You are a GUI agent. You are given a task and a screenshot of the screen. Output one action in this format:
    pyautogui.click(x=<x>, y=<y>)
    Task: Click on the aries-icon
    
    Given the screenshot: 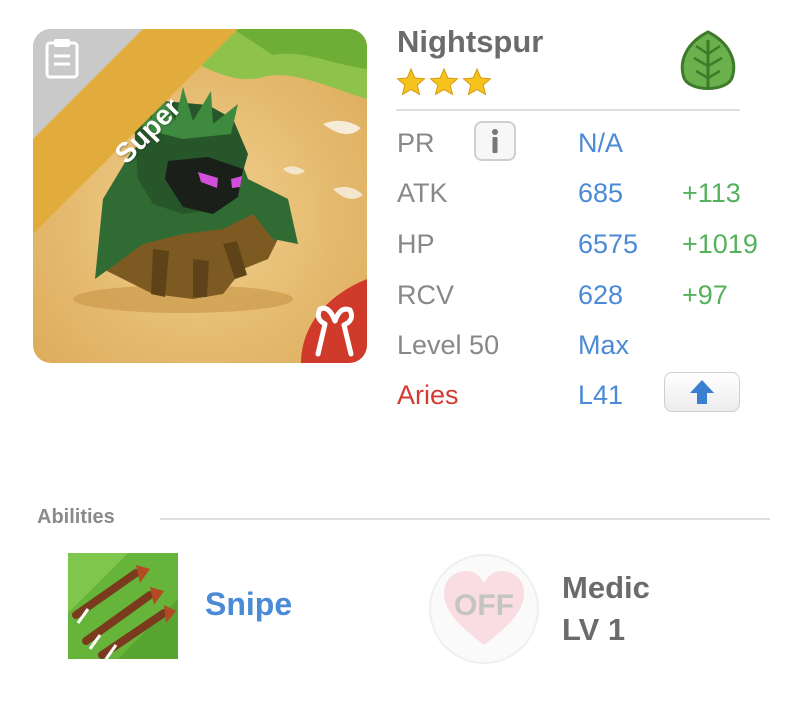 What is the action you would take?
    pyautogui.click(x=336, y=329)
    